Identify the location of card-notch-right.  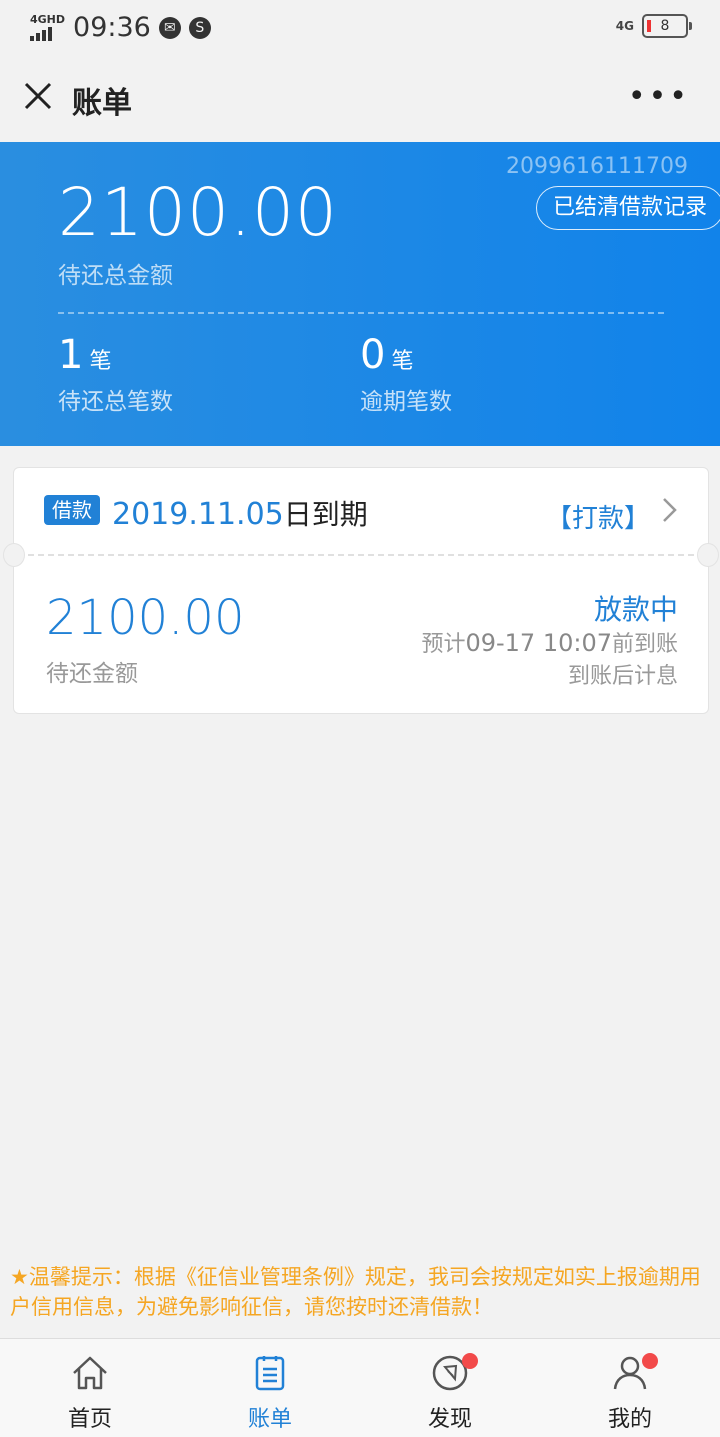
(708, 555).